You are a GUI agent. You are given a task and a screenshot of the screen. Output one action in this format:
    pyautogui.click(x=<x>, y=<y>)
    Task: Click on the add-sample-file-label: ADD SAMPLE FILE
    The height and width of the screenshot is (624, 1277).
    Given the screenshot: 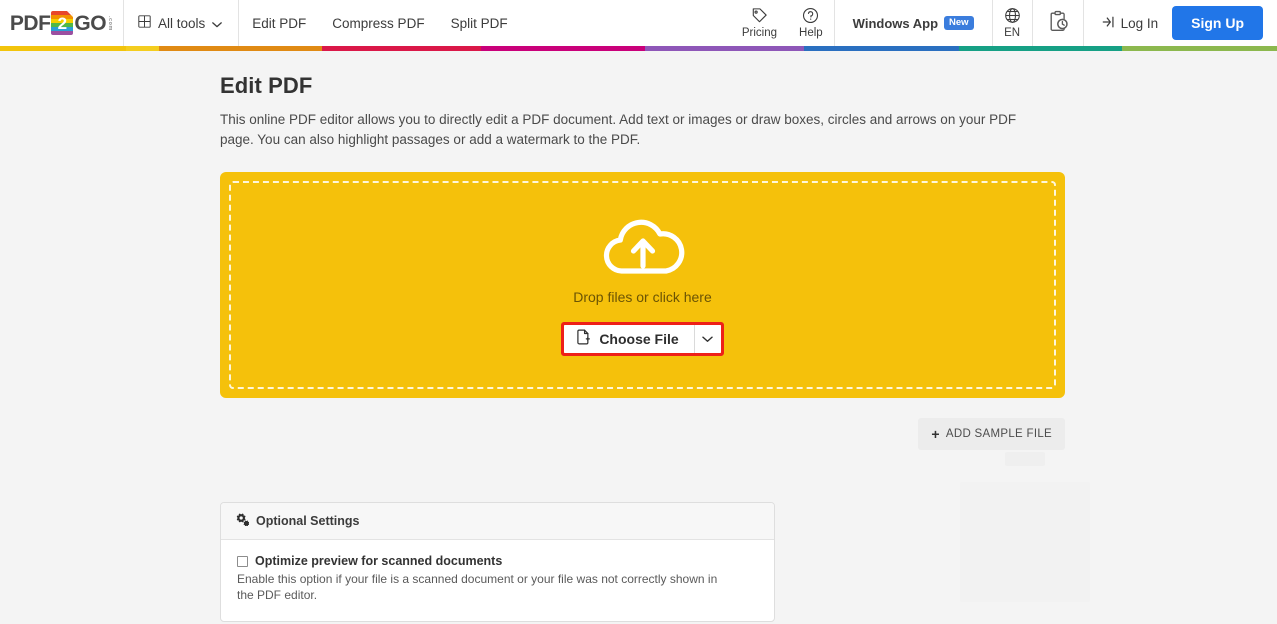 What is the action you would take?
    pyautogui.click(x=998, y=434)
    